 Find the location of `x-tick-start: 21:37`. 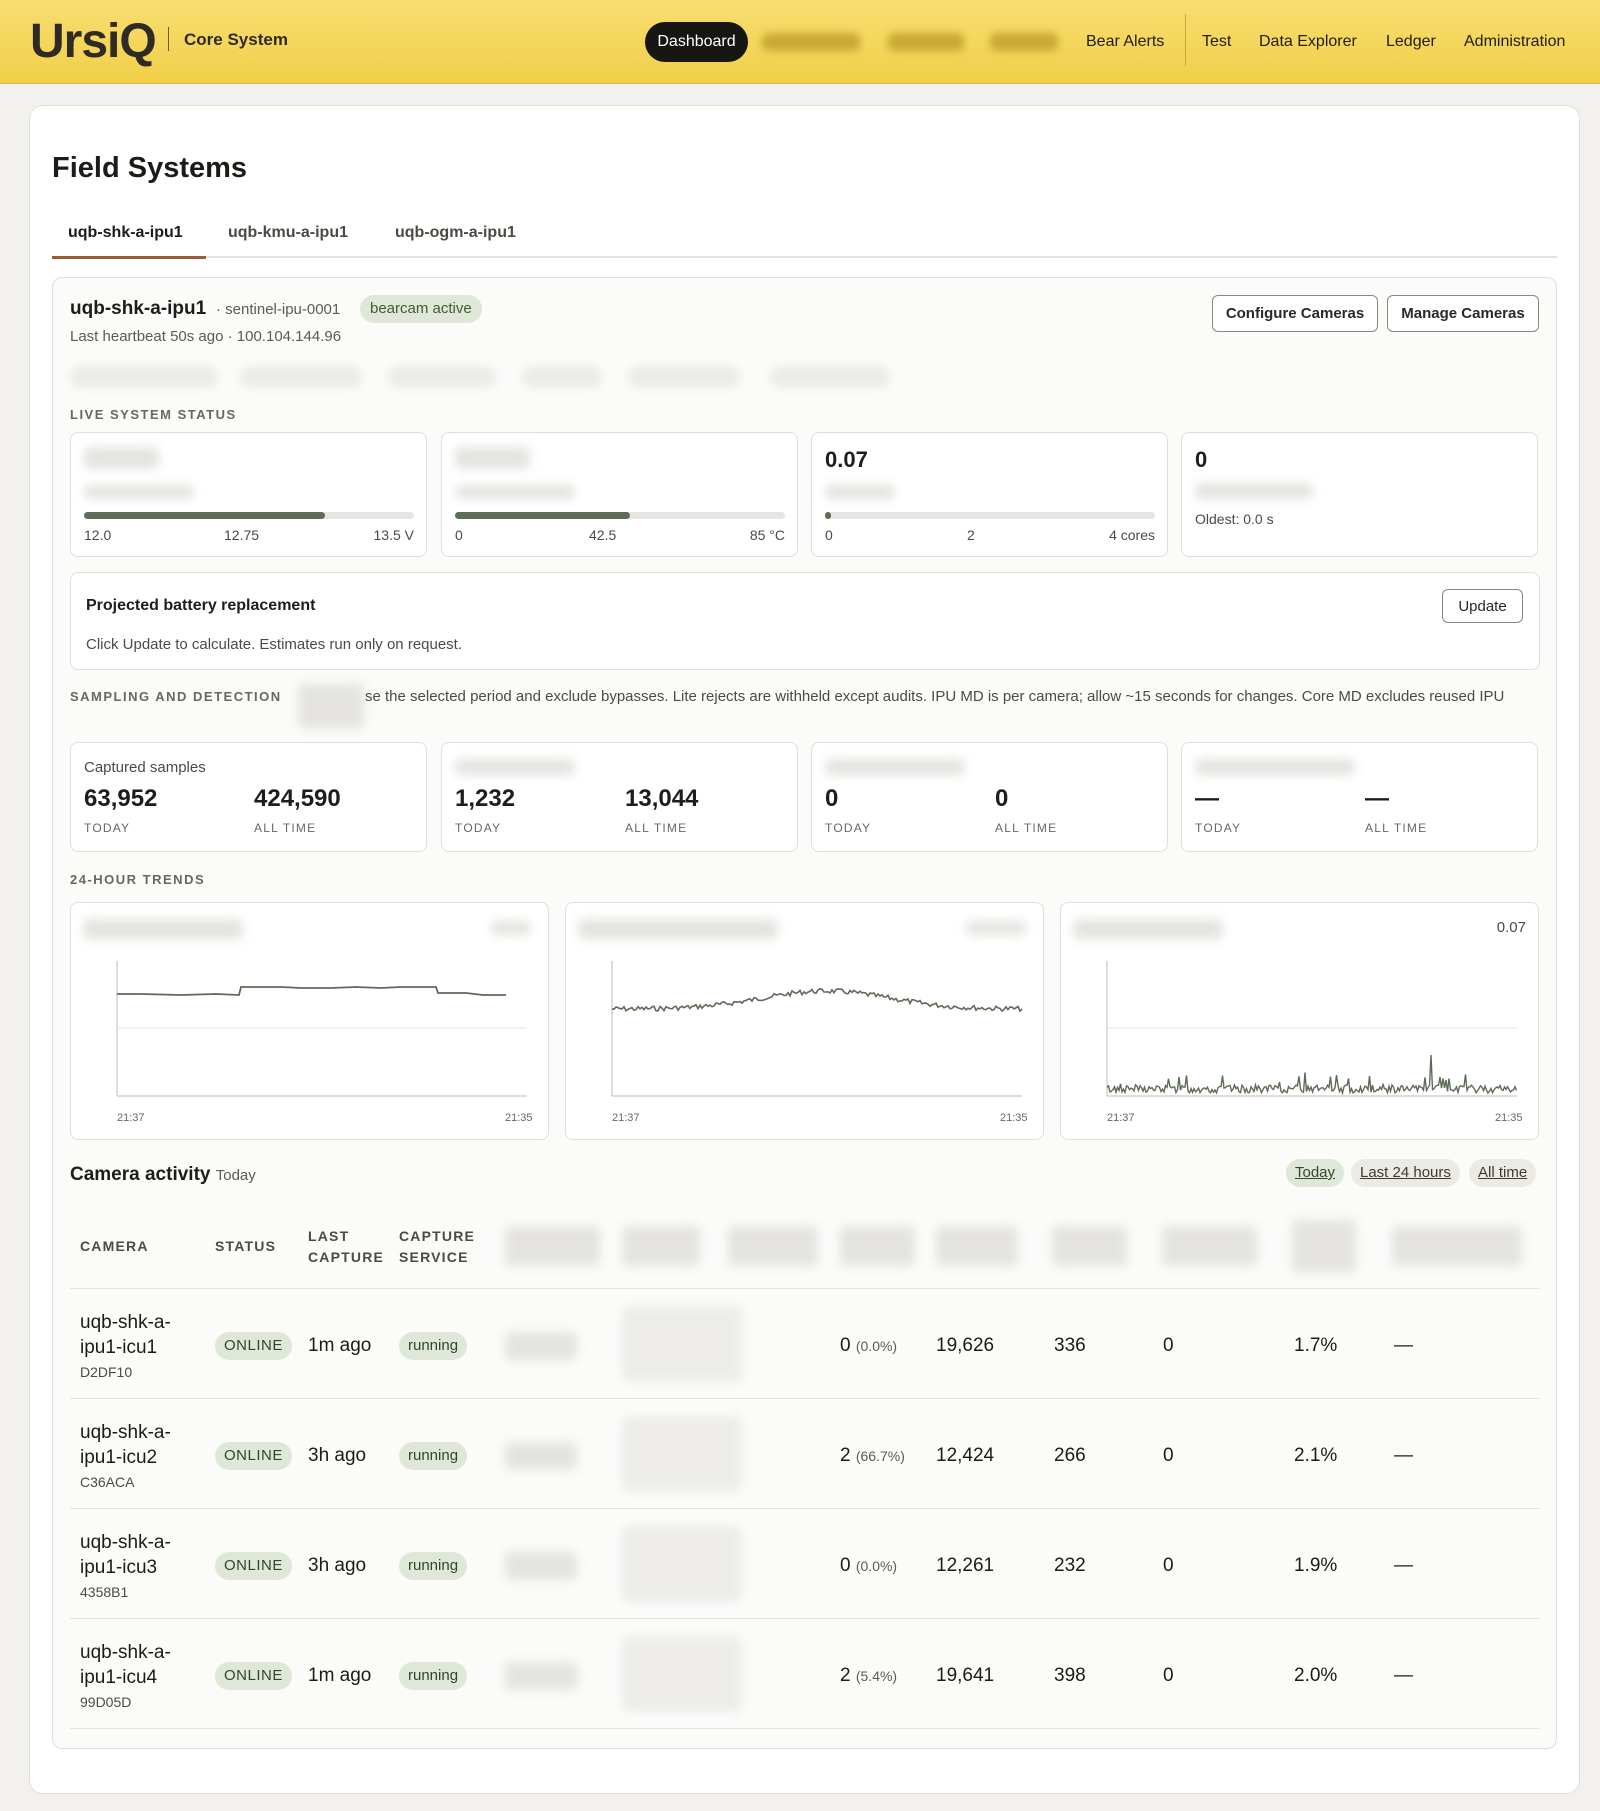

x-tick-start: 21:37 is located at coordinates (131, 1118).